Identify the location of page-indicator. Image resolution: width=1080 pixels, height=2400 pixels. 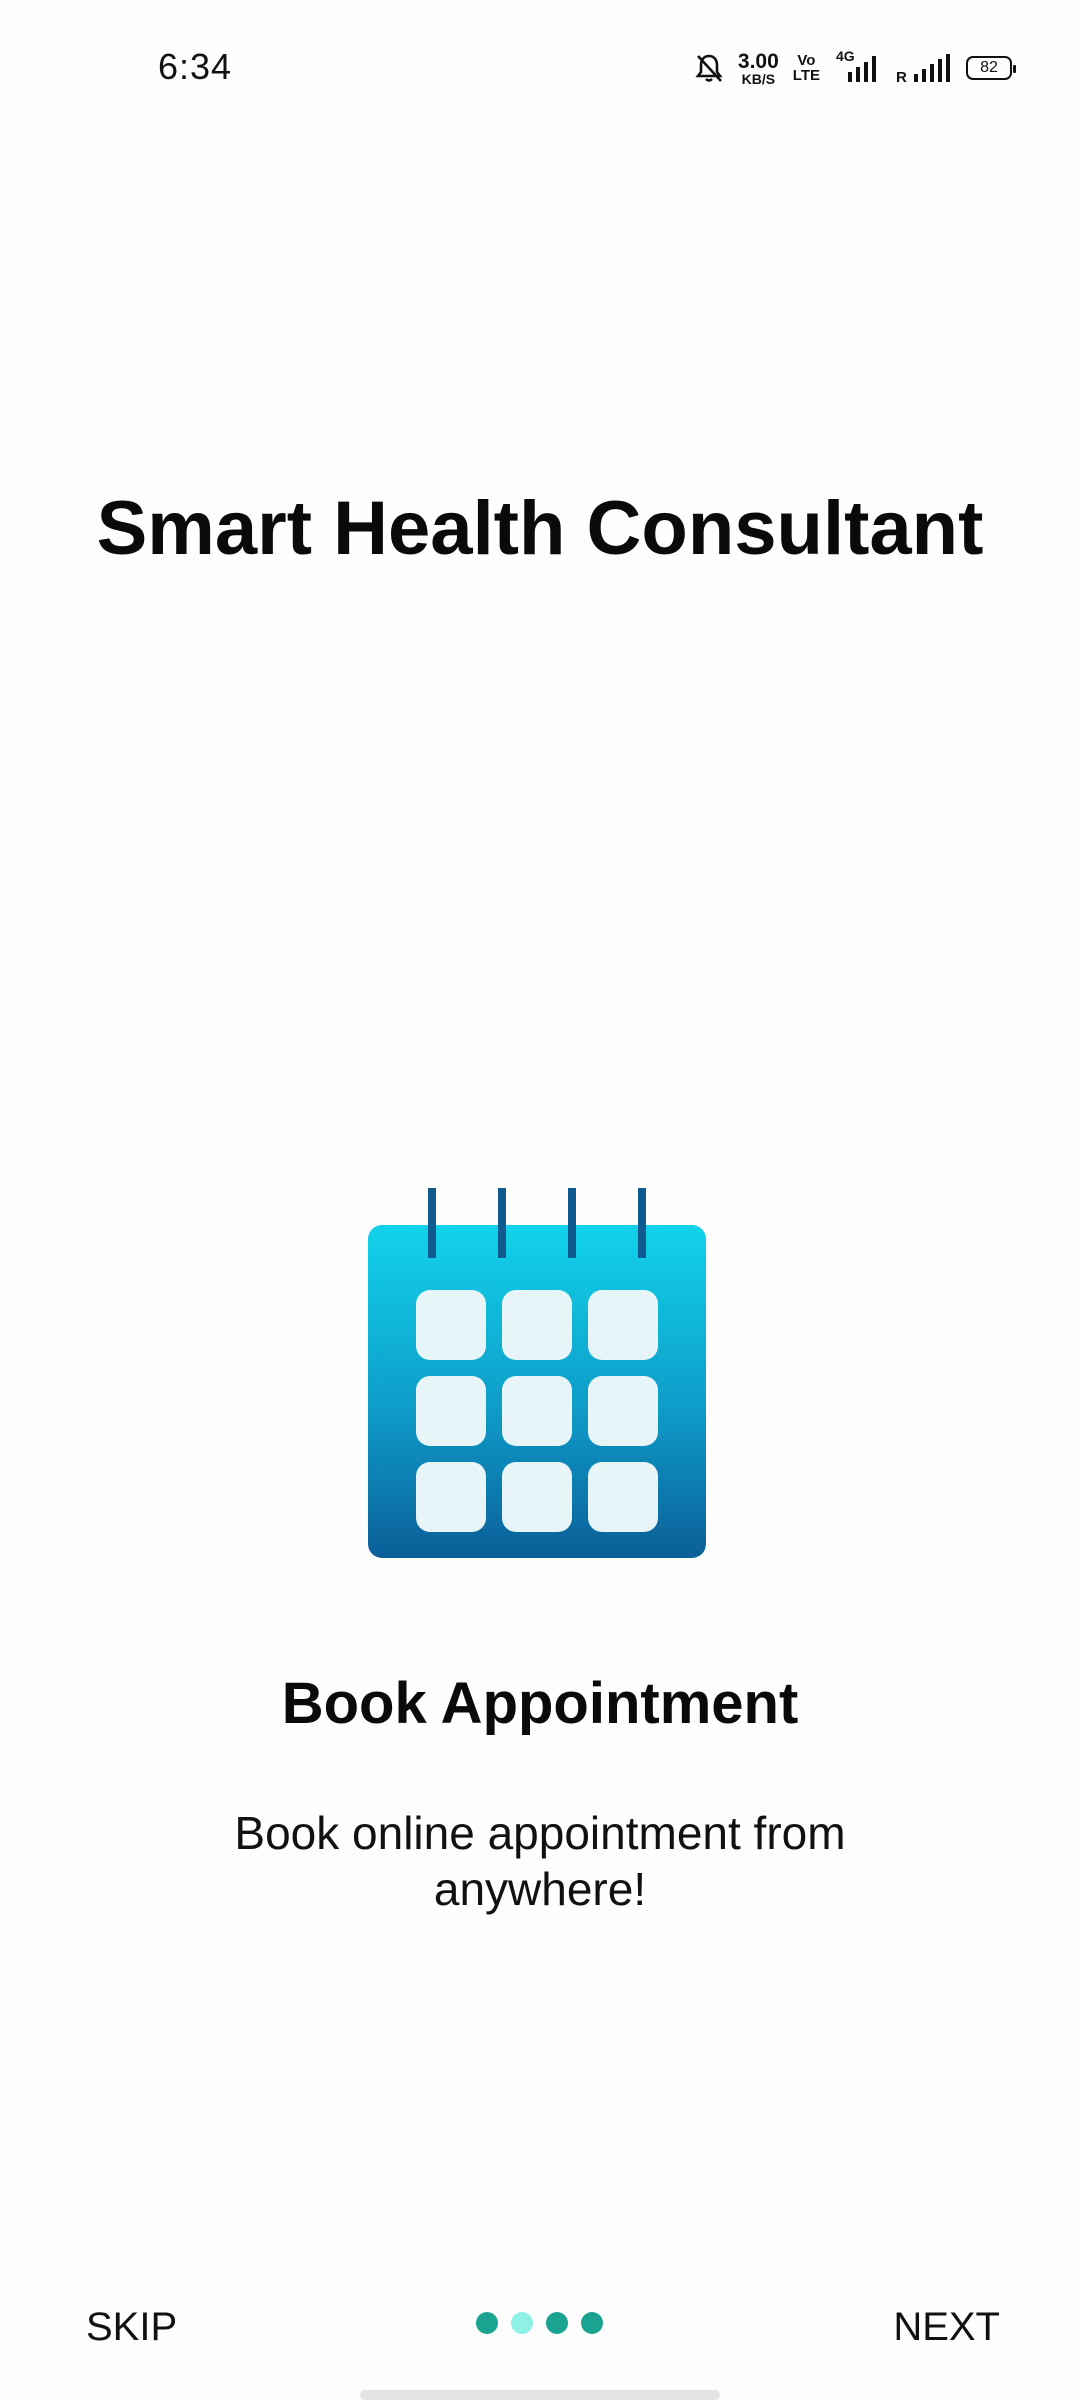
(539, 2323).